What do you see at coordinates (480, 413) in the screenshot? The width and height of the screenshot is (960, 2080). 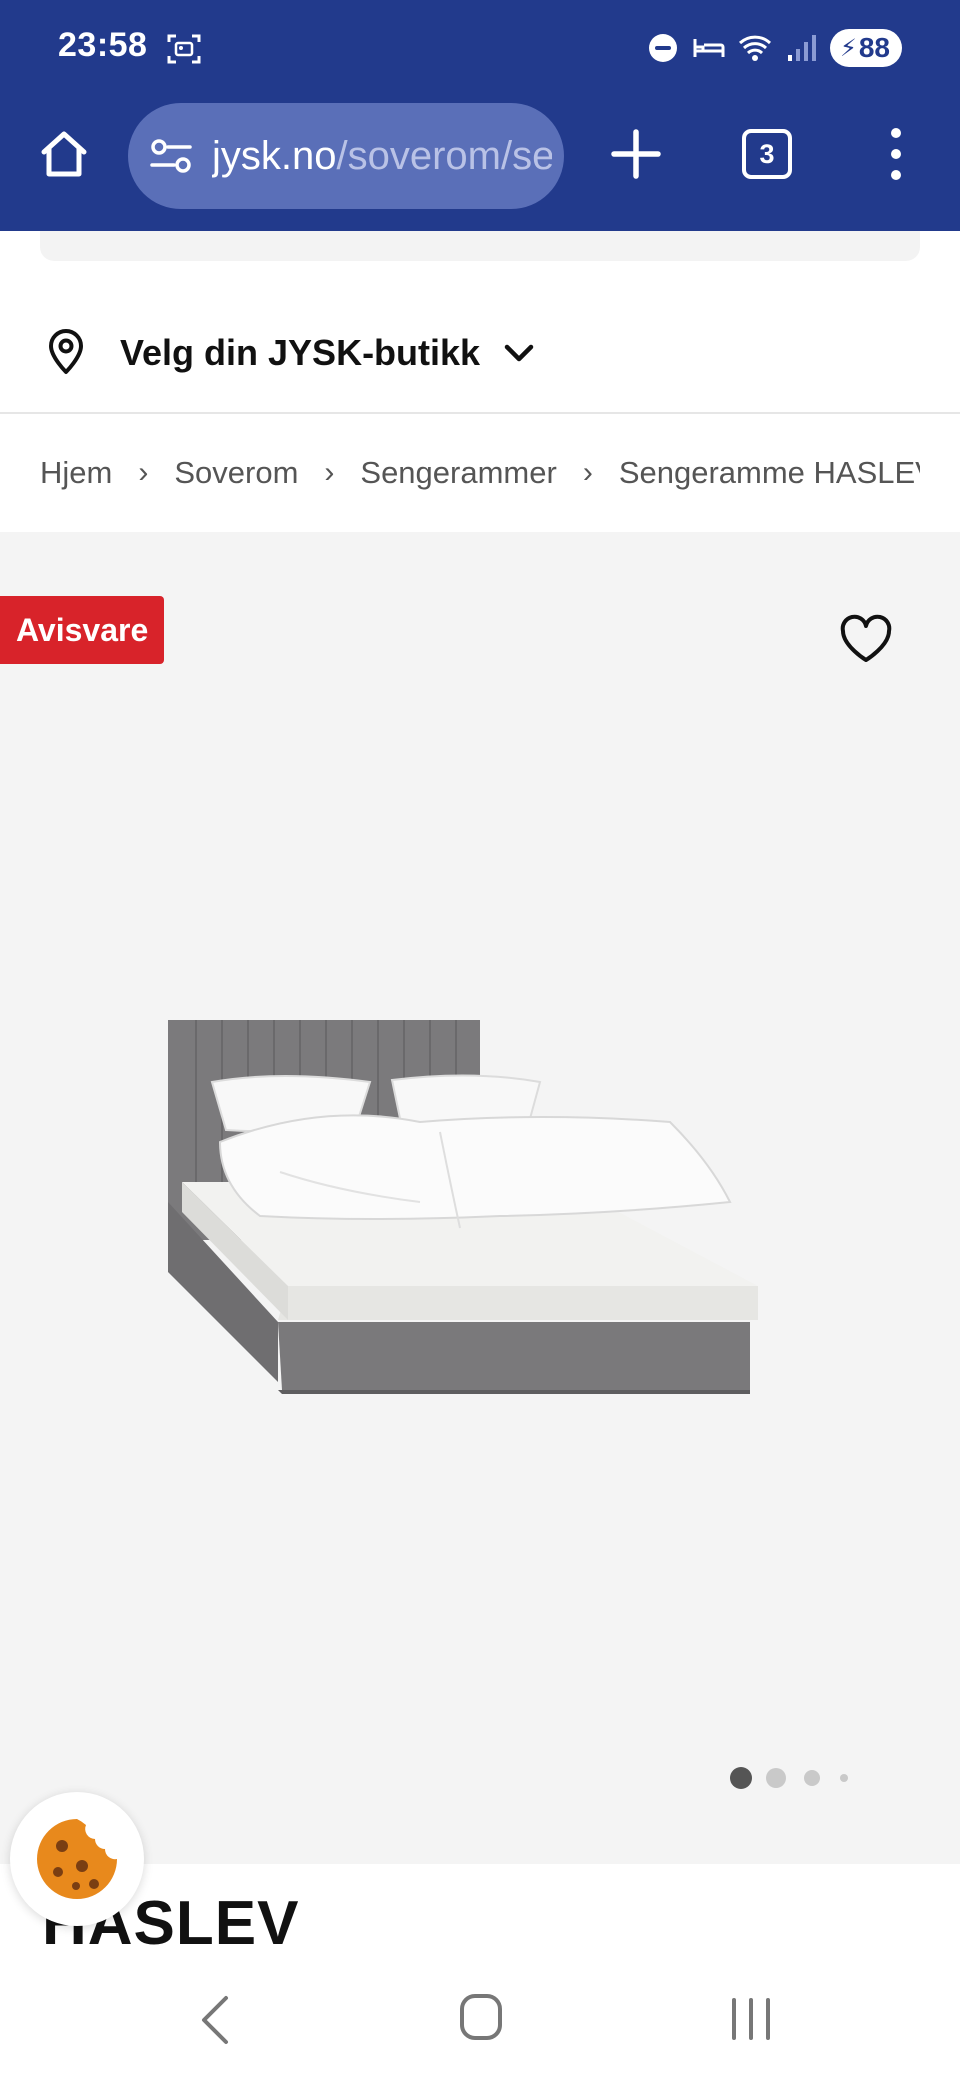 I see `divider` at bounding box center [480, 413].